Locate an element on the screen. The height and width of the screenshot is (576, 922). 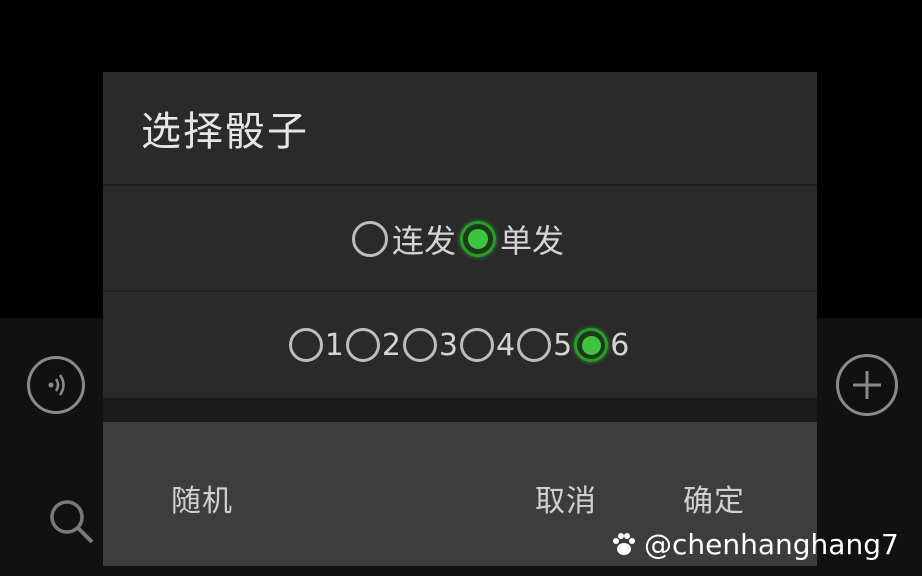
radio-option-6: 6 is located at coordinates (602, 345).